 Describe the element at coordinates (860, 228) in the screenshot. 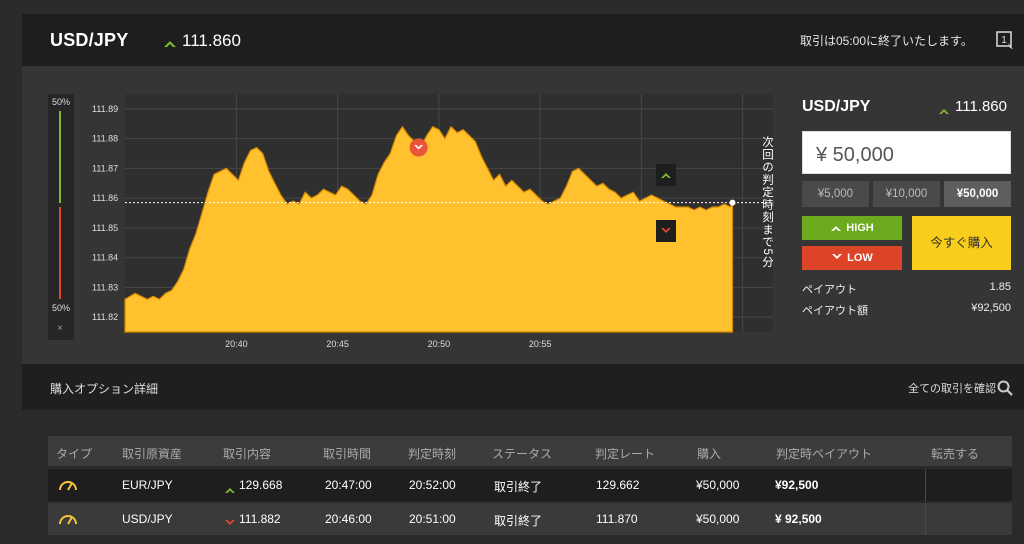

I see `high-label: HIGH` at that location.